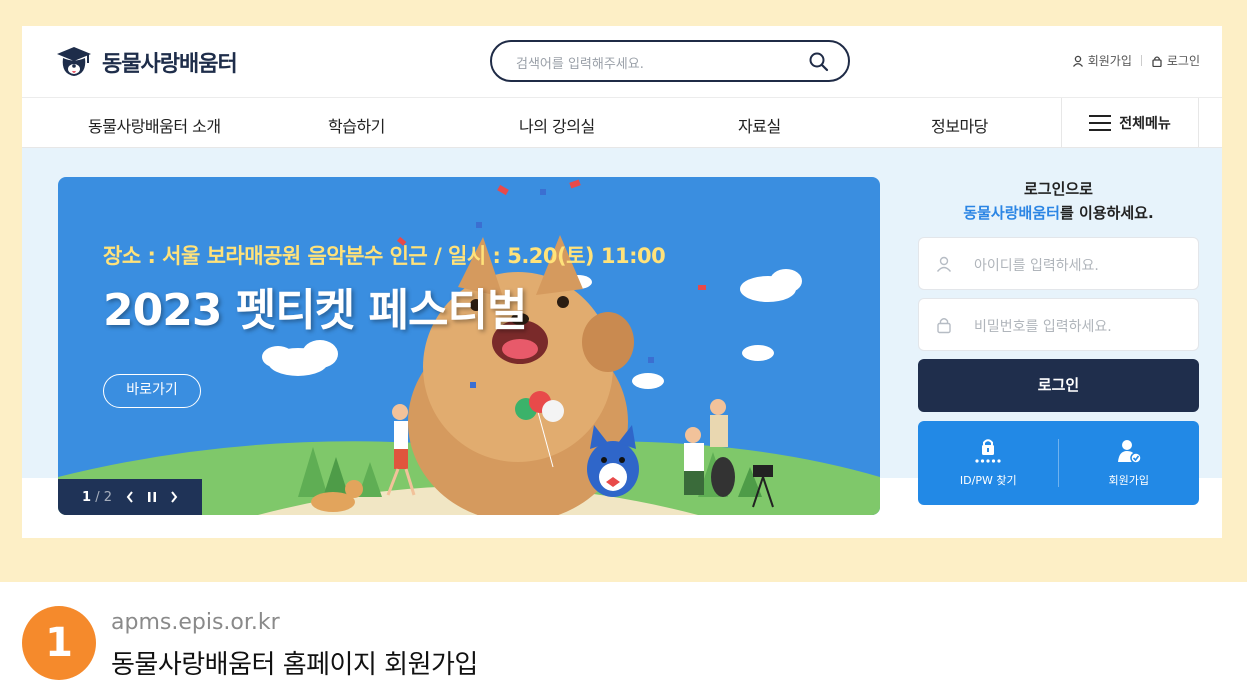 This screenshot has height=690, width=1247. What do you see at coordinates (294, 665) in the screenshot?
I see `caption-title: 동물사랑배움터 홈페이지 회원가입` at bounding box center [294, 665].